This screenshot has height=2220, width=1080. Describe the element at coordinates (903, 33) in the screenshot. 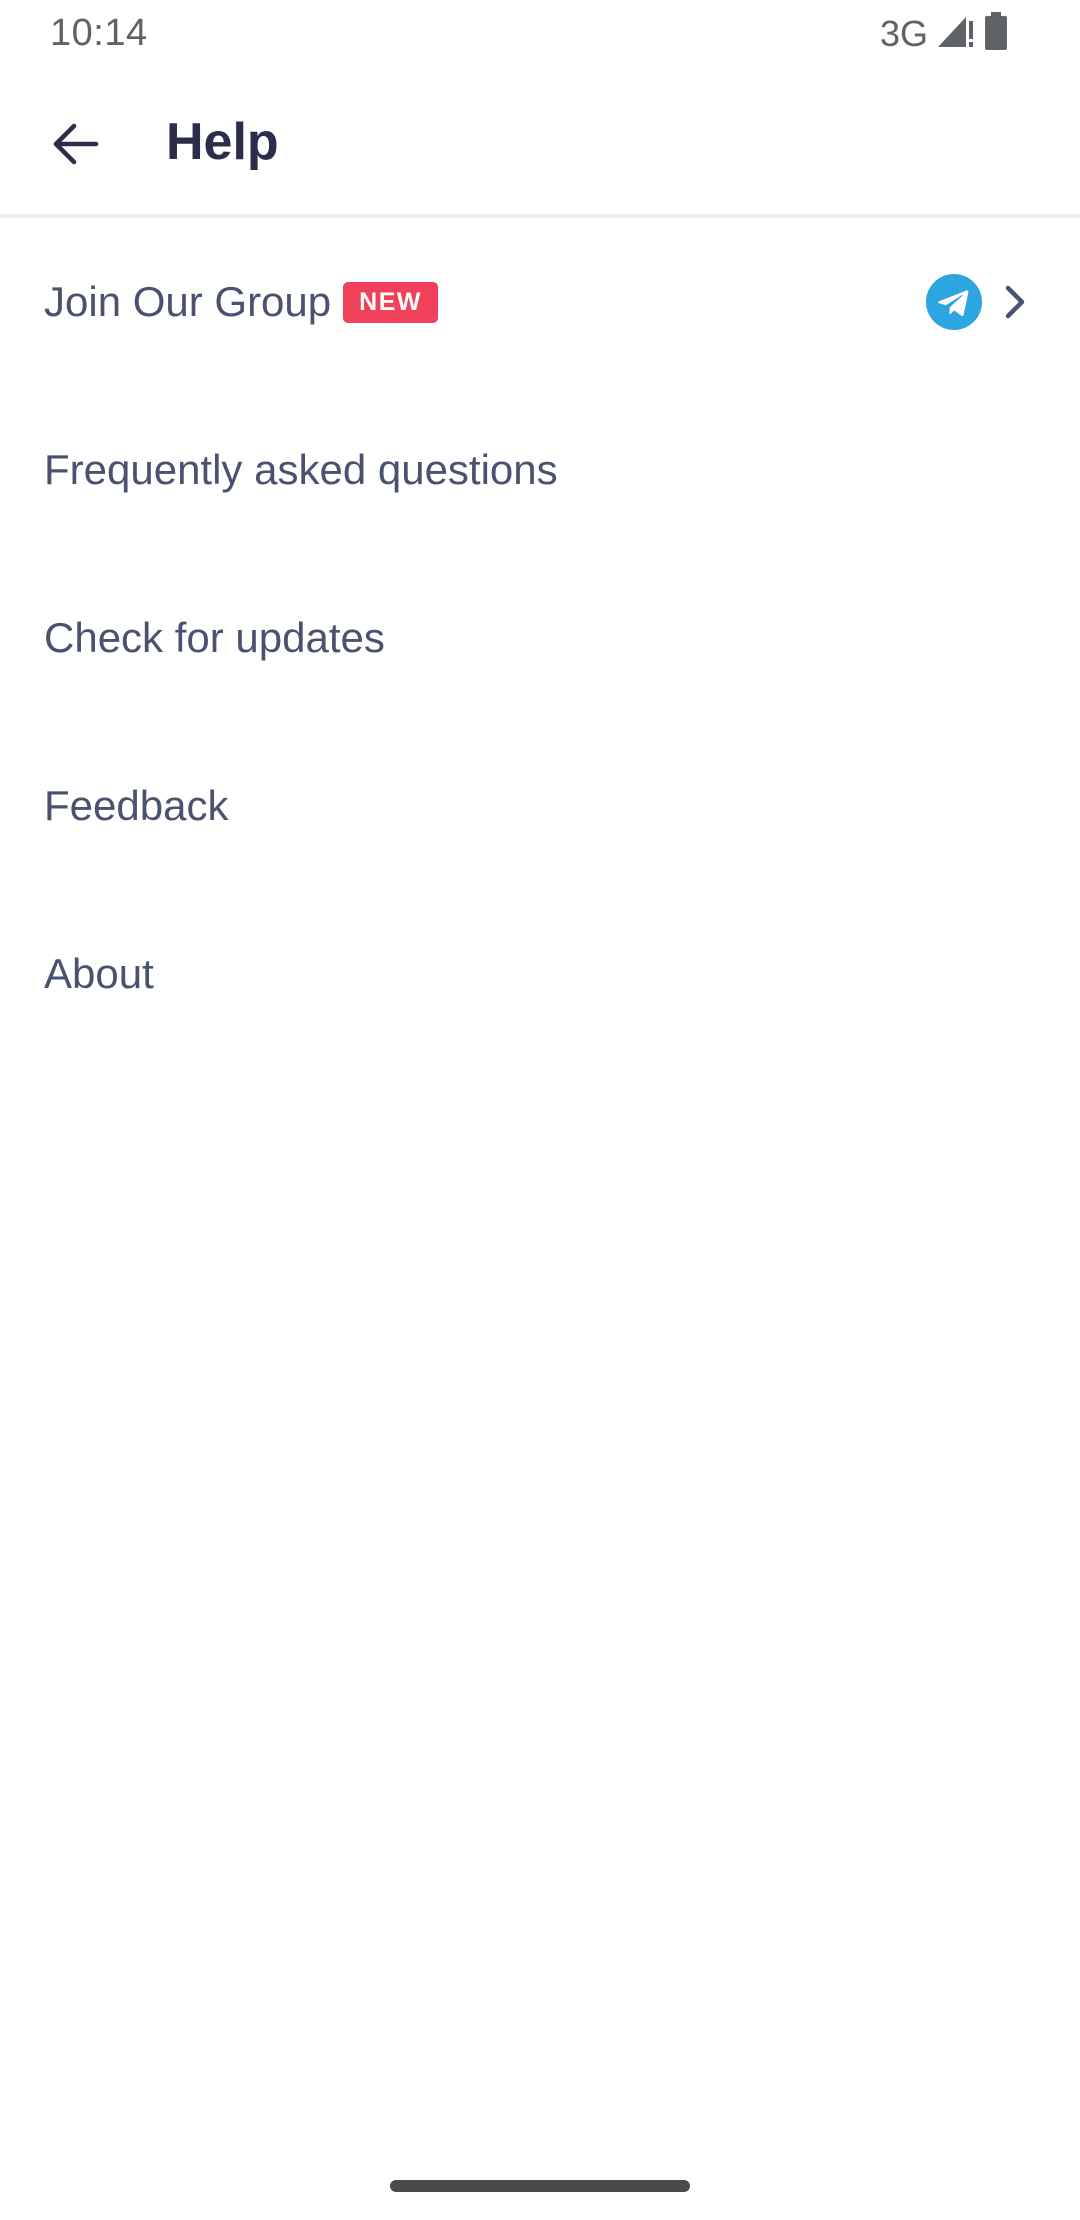

I see `network-type: 3G` at that location.